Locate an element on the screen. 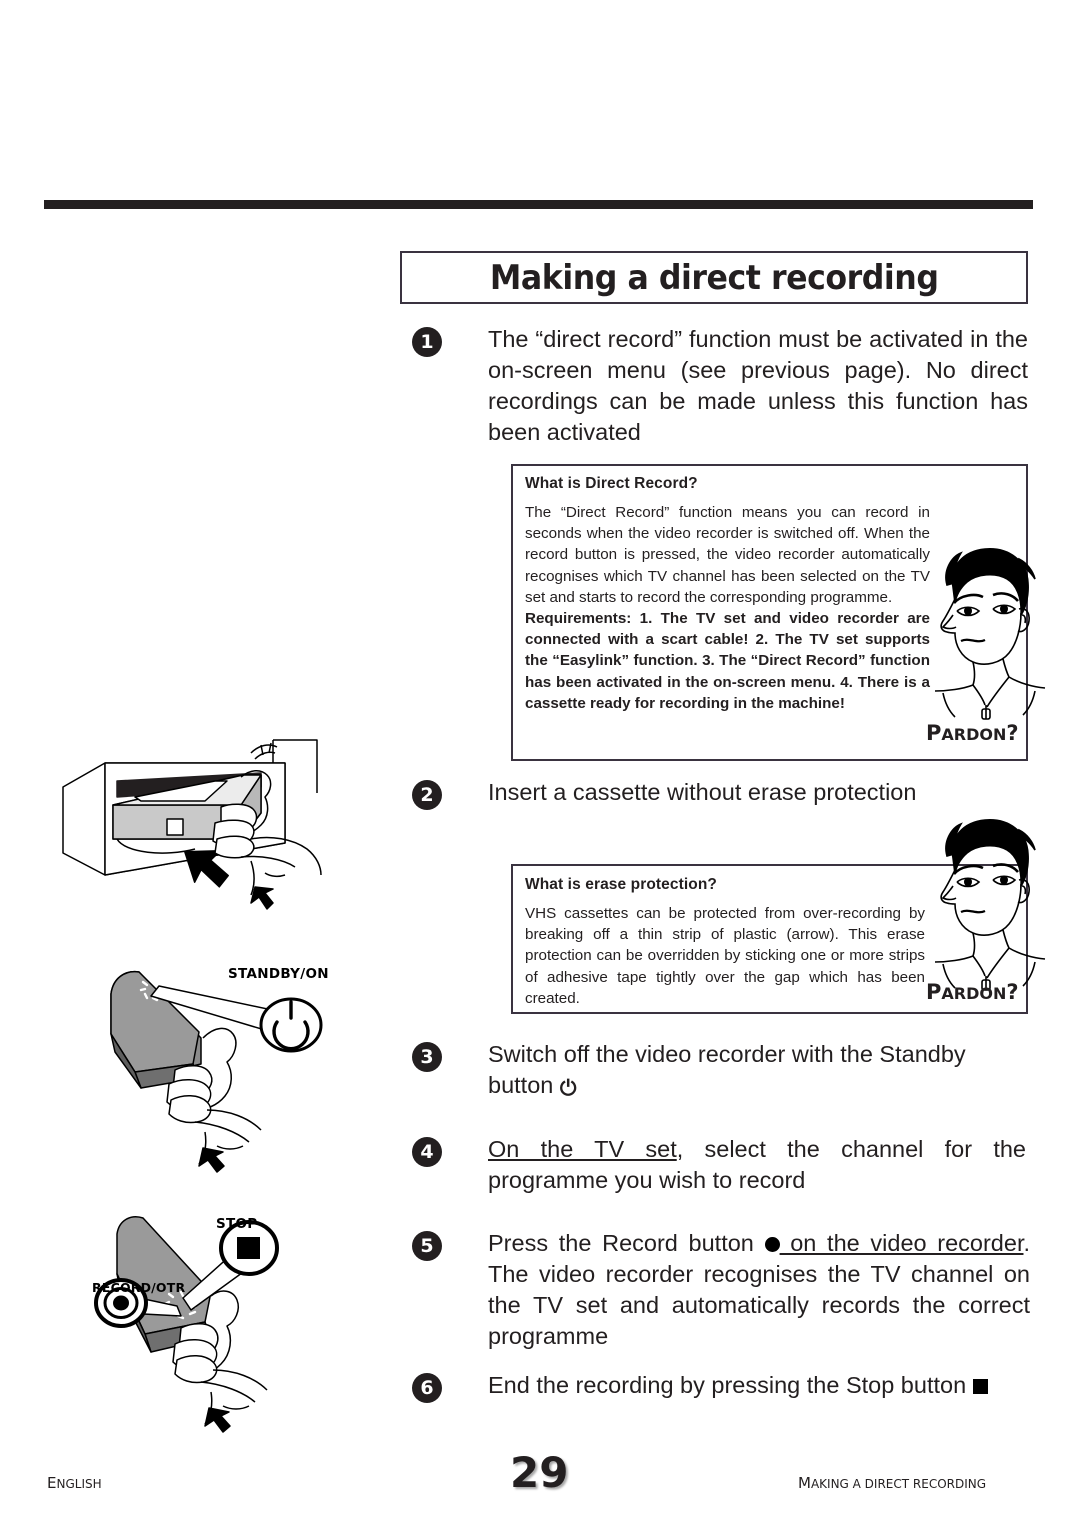 Image resolution: width=1080 pixels, height=1528 pixels. callout-label-stop: STOP is located at coordinates (237, 1224).